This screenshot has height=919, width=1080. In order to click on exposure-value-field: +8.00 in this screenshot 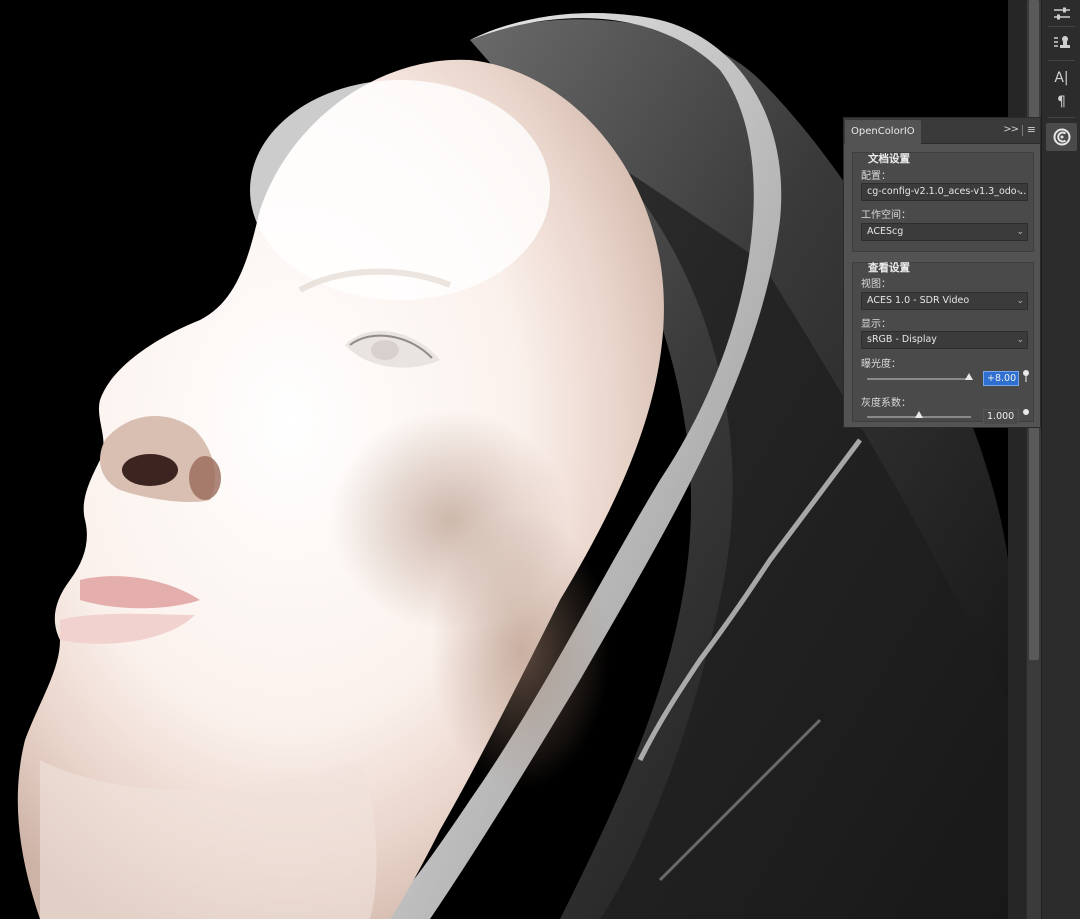, I will do `click(1001, 378)`.